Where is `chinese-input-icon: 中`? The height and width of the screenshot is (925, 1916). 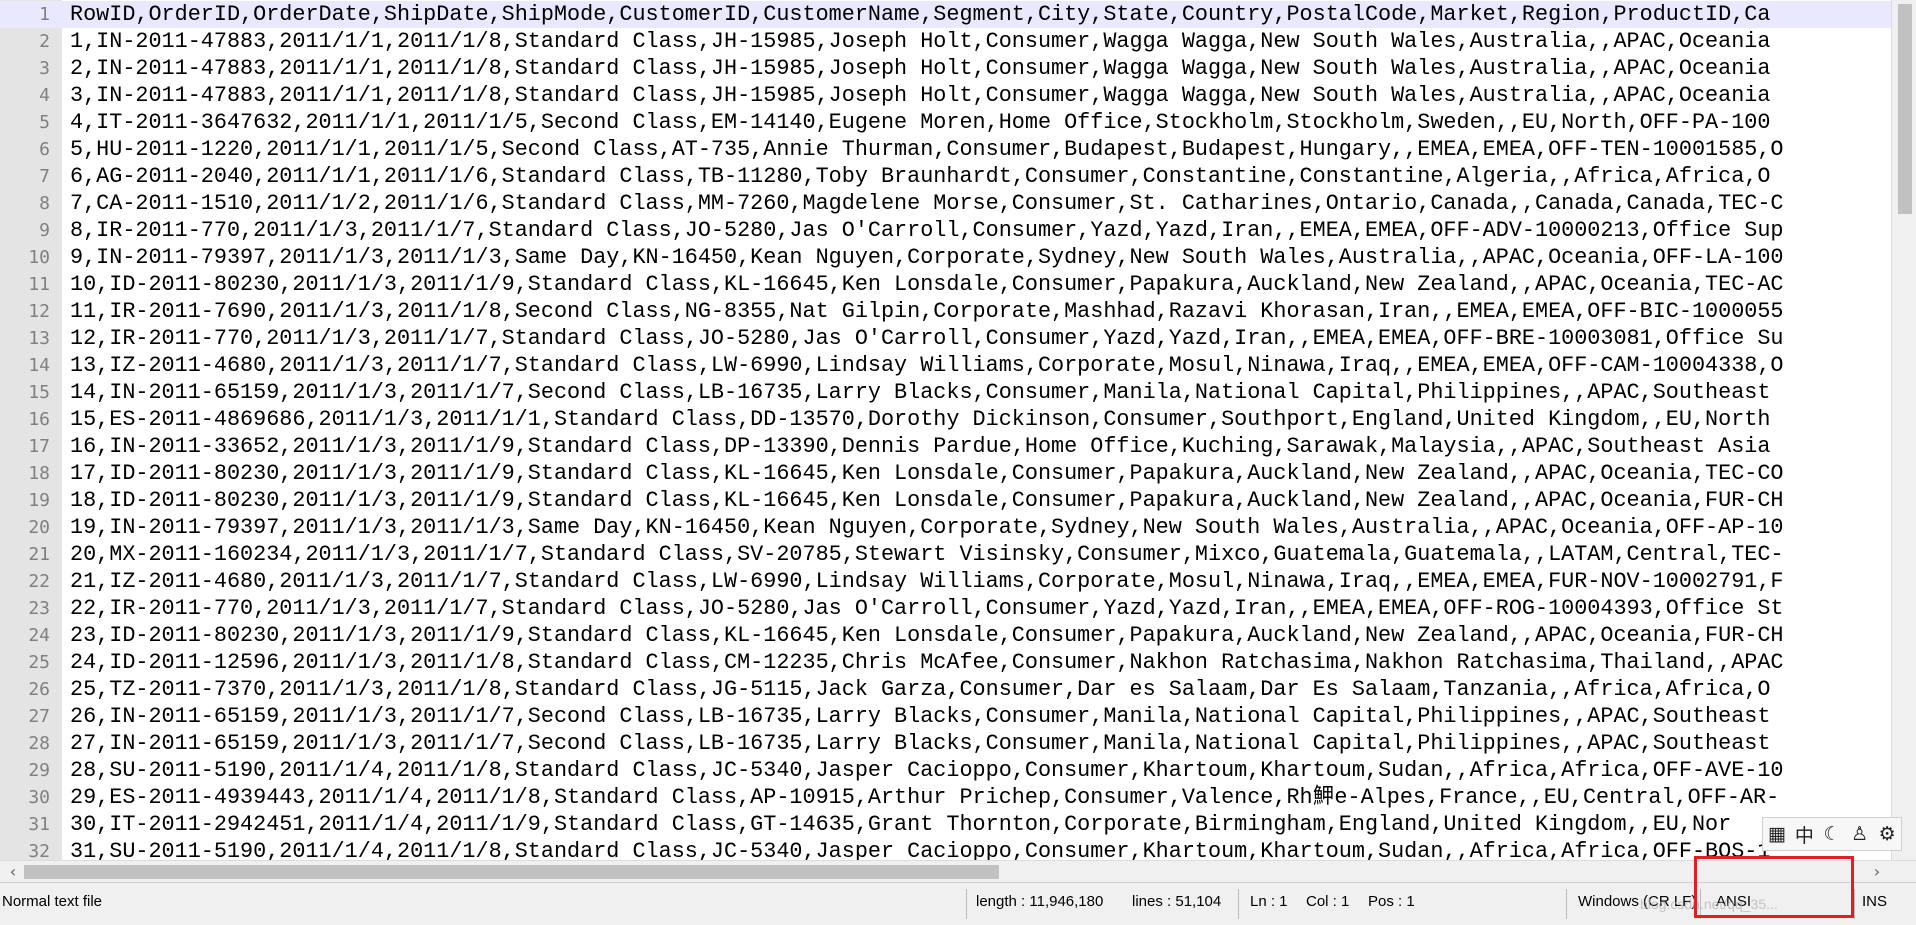
chinese-input-icon: 中 is located at coordinates (1804, 834).